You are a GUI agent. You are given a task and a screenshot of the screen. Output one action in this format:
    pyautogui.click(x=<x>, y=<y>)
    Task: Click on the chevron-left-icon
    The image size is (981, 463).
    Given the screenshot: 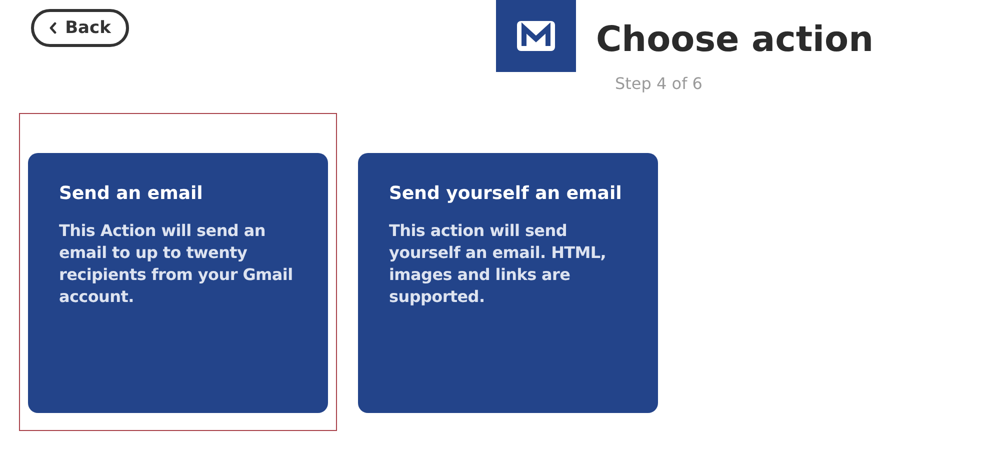 What is the action you would take?
    pyautogui.click(x=53, y=28)
    